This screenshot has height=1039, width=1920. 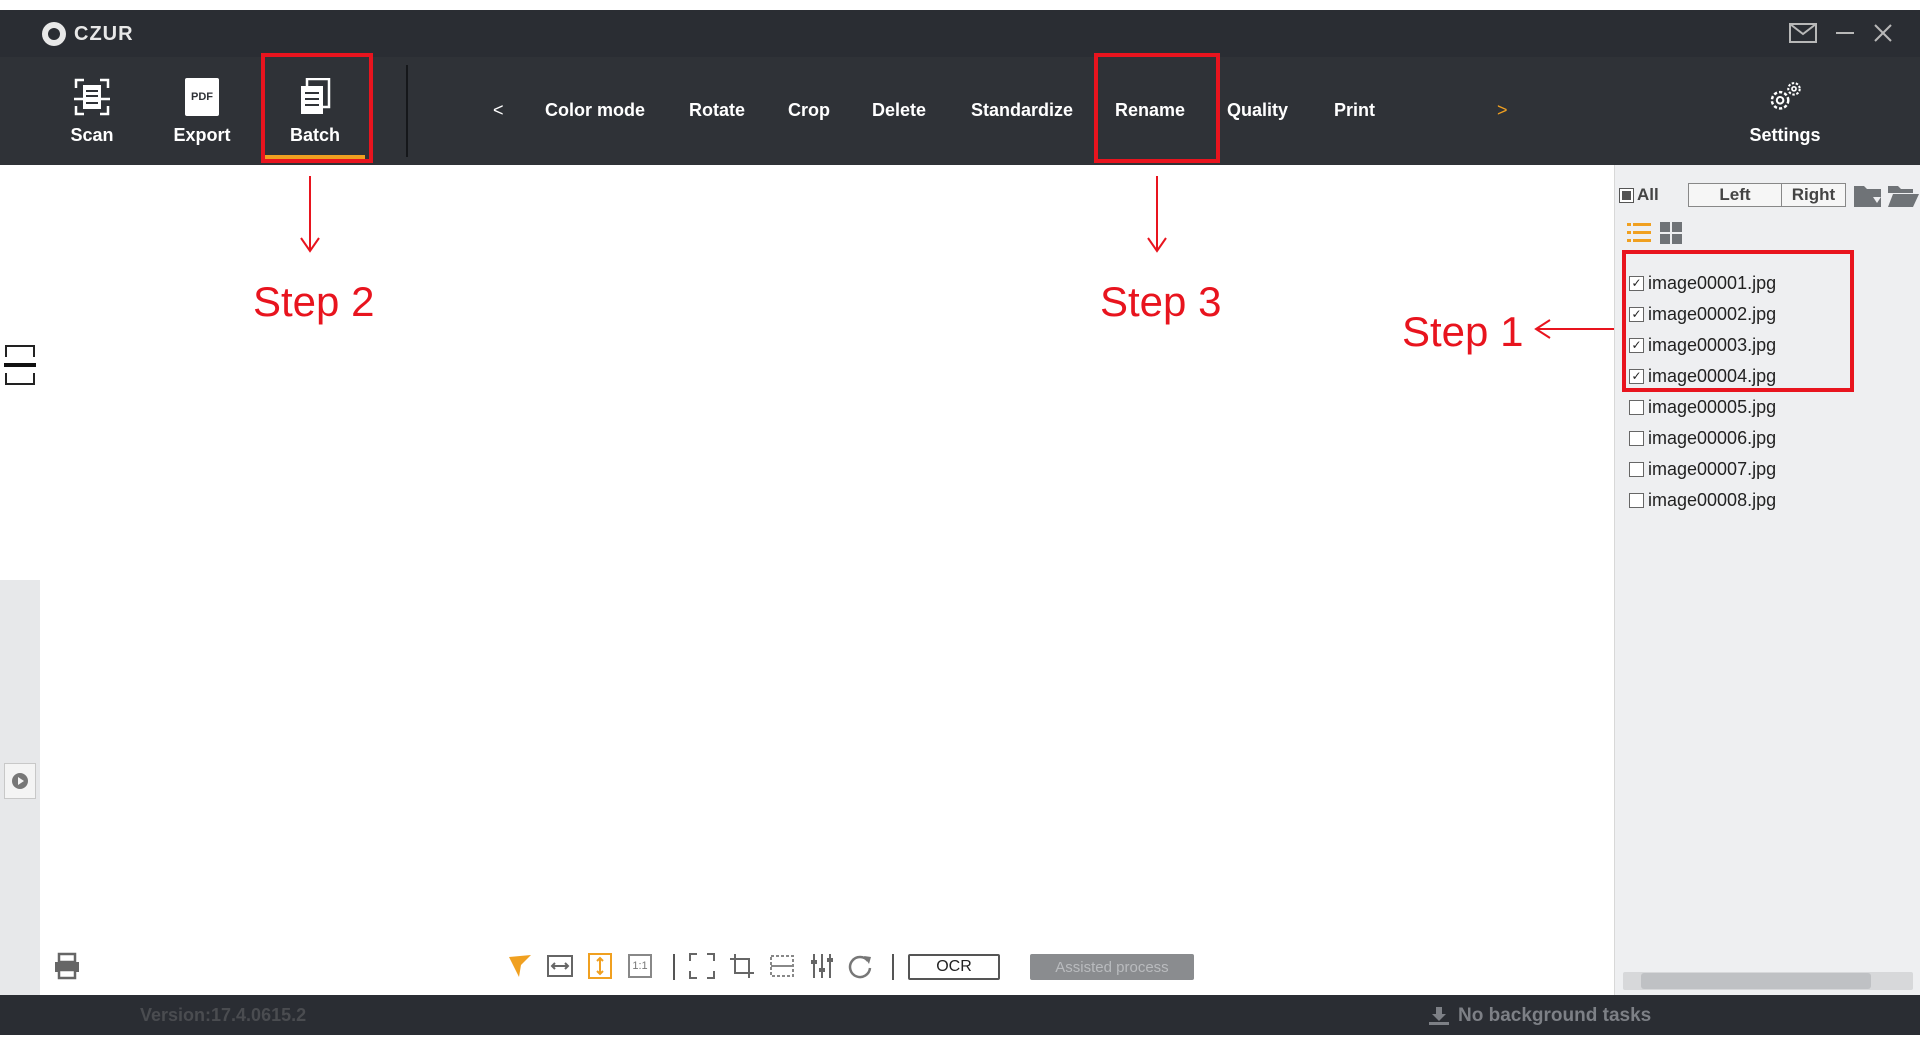 What do you see at coordinates (960, 33) in the screenshot?
I see `title-bar: CZUR` at bounding box center [960, 33].